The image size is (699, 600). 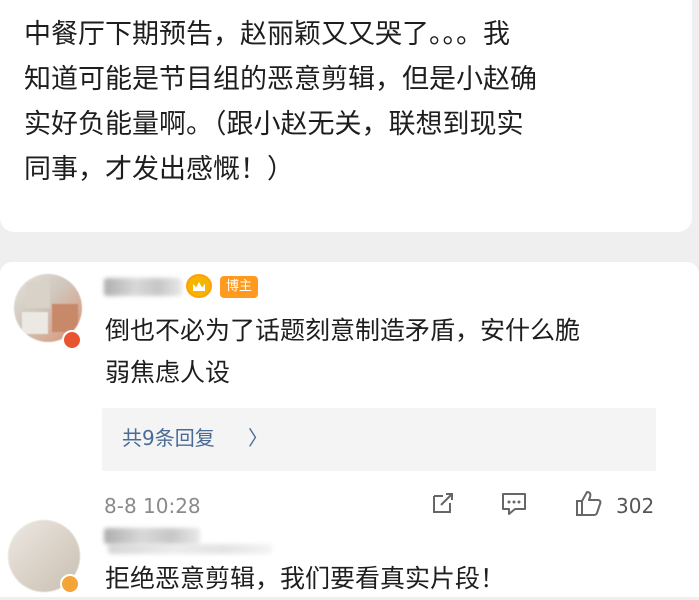 I want to click on post-line: 中餐厅下期预告，赵丽颖又又哭了。。。我, so click(x=267, y=34).